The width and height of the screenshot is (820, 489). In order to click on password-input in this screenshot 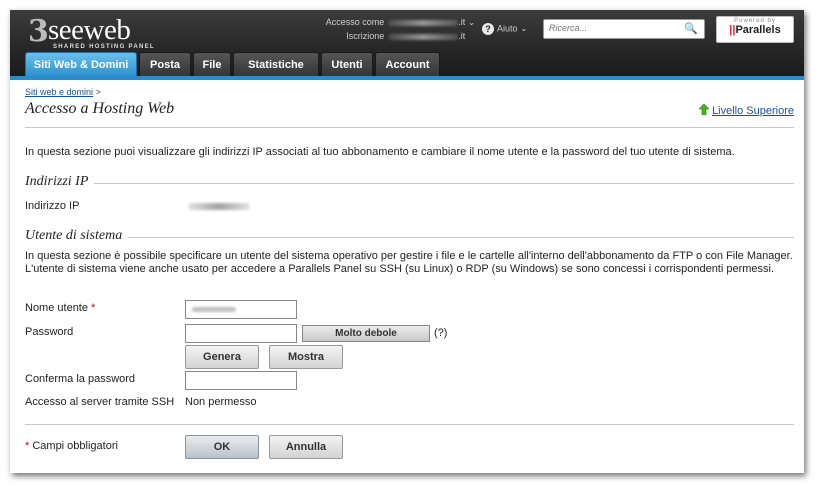, I will do `click(241, 333)`.